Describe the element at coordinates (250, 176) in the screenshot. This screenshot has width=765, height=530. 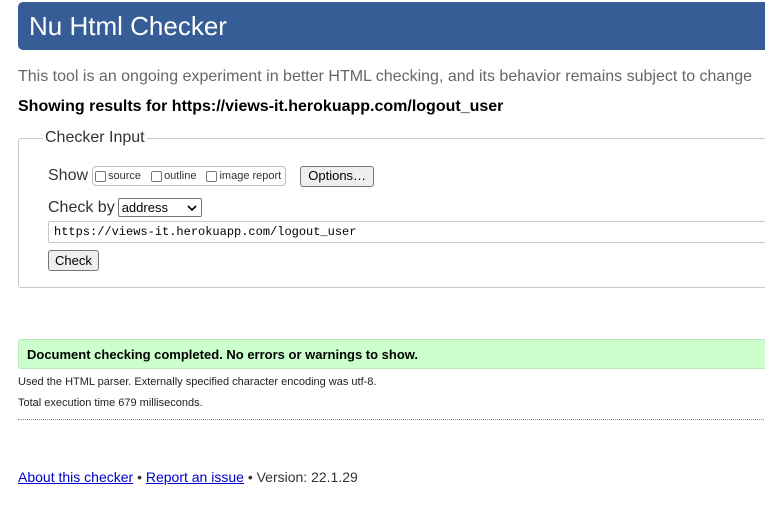
I see `image-report-label: image report` at that location.